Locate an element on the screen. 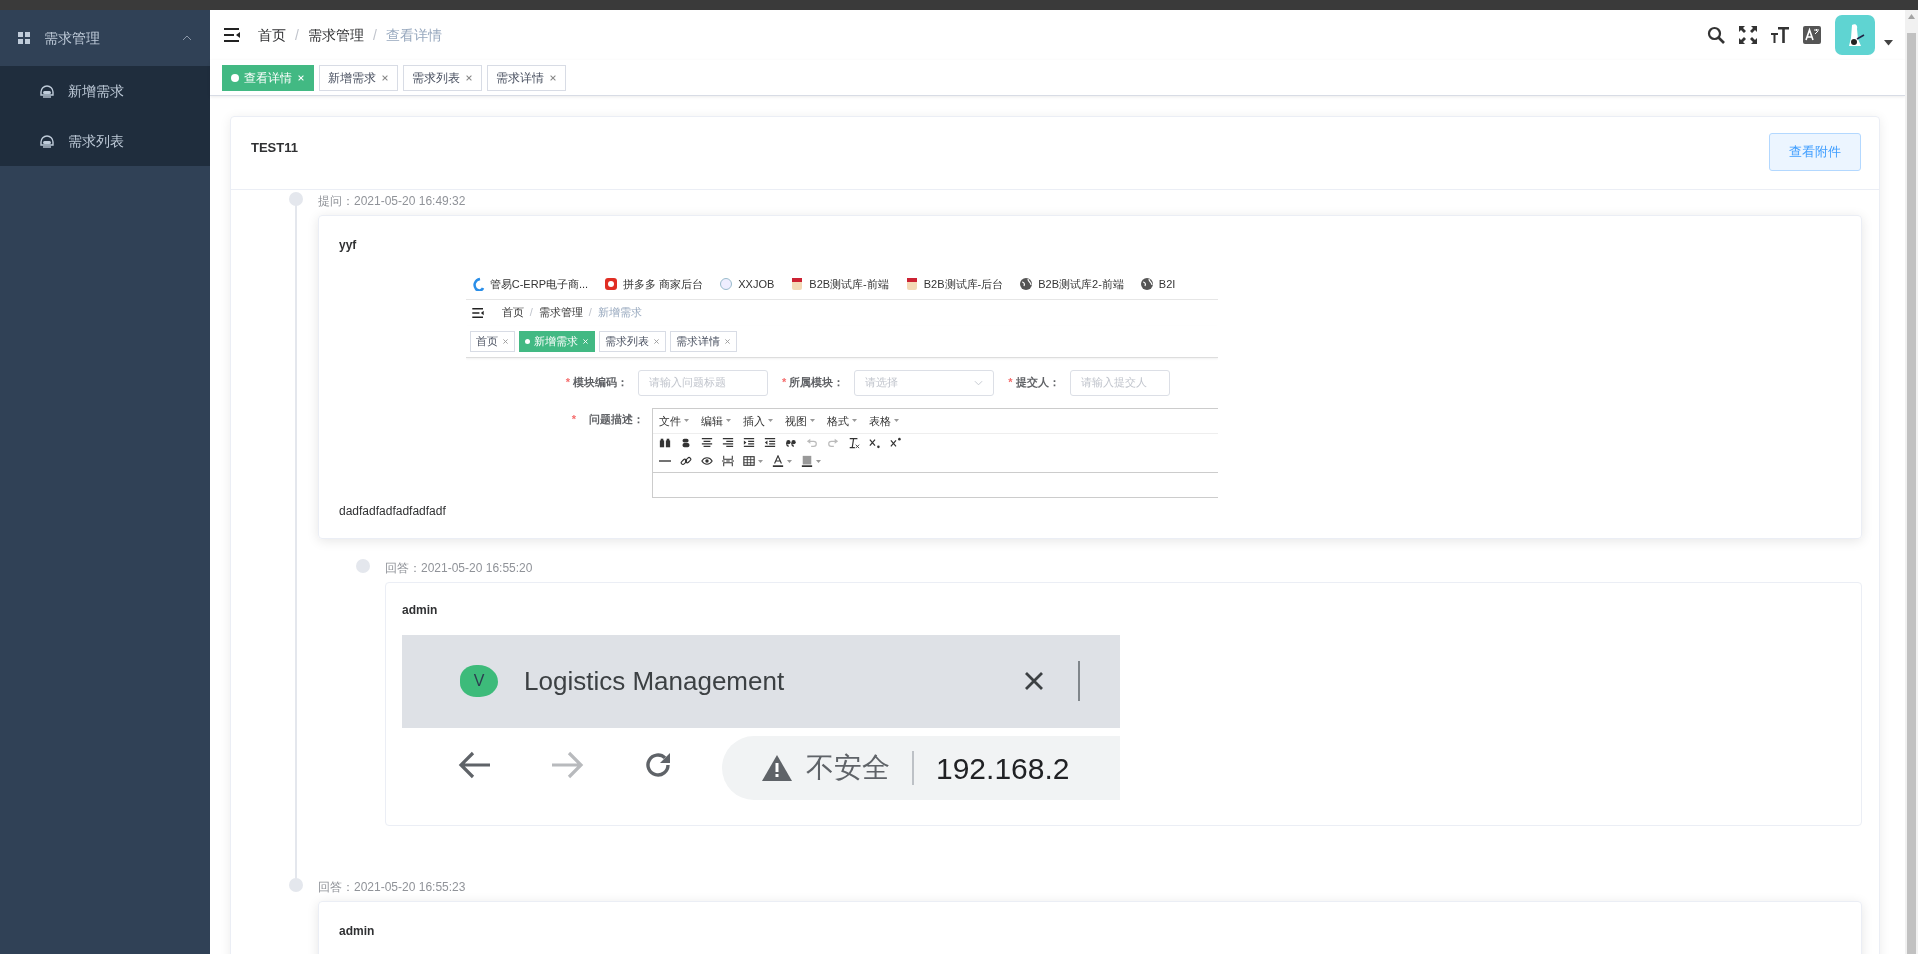 Image resolution: width=1918 pixels, height=954 pixels. fullscreen-icon is located at coordinates (1748, 35).